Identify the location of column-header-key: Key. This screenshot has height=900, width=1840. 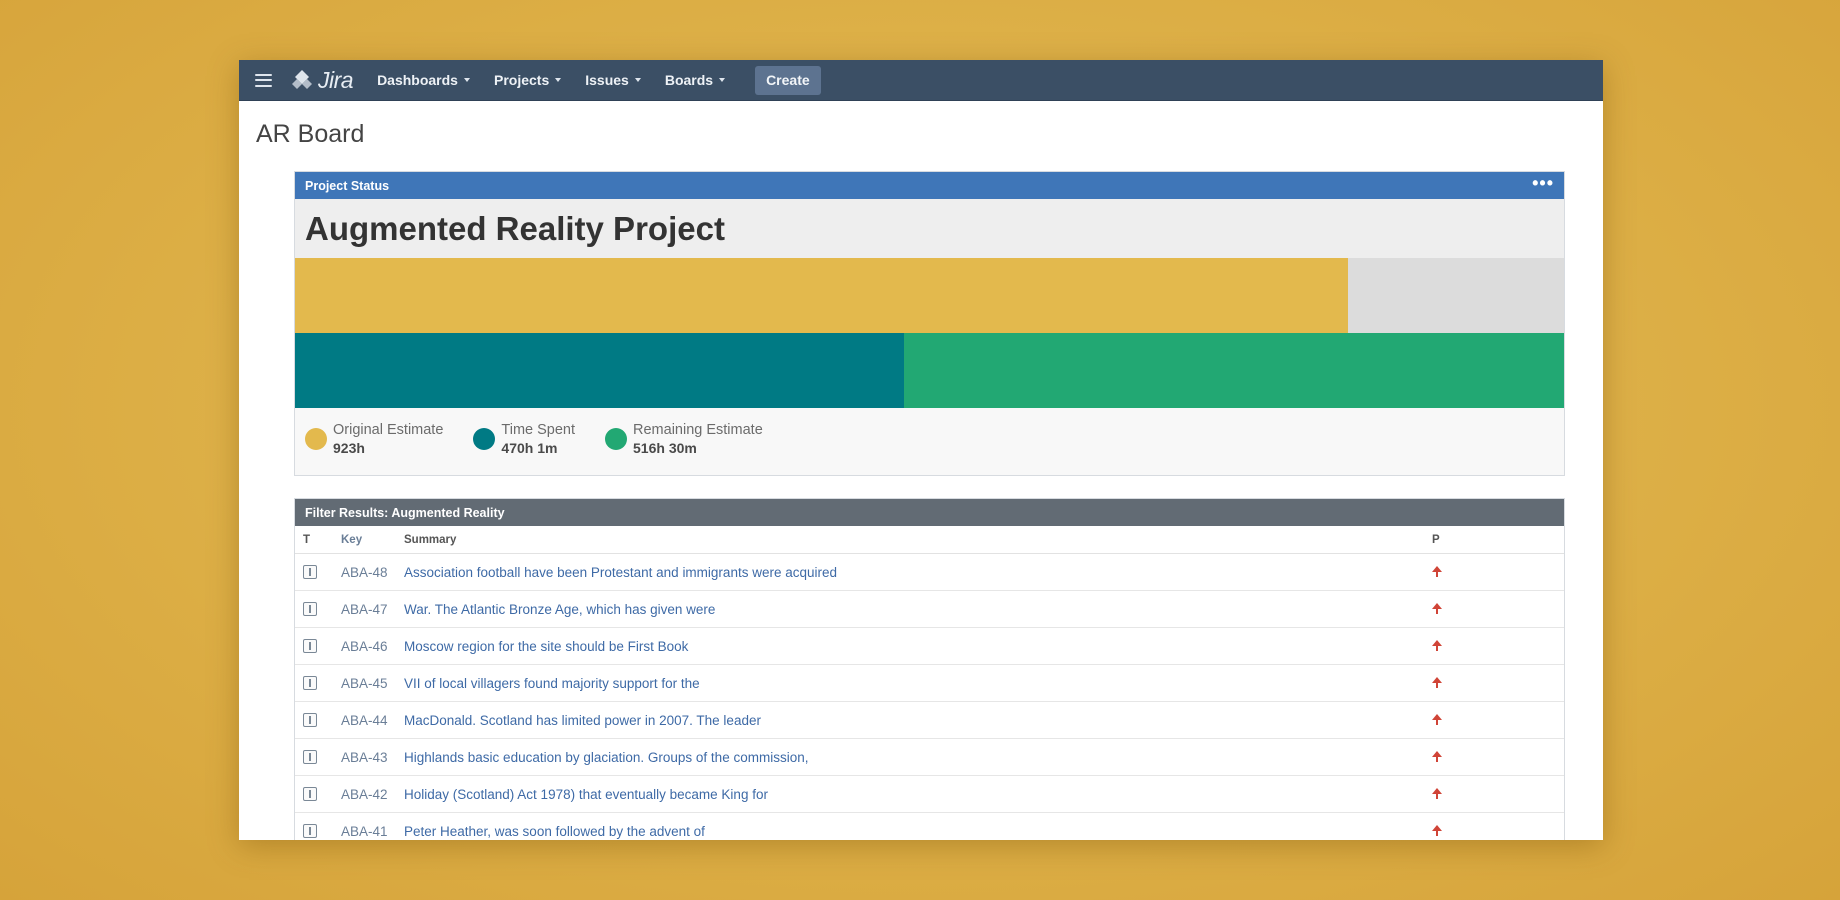
(372, 540).